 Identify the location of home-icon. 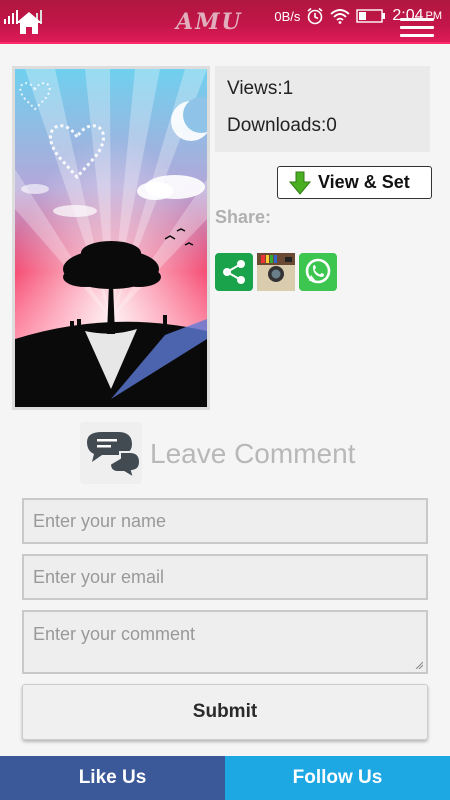
(29, 23).